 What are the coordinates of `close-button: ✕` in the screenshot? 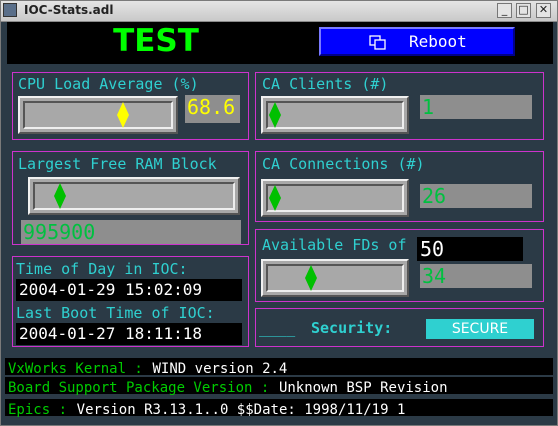 It's located at (543, 10).